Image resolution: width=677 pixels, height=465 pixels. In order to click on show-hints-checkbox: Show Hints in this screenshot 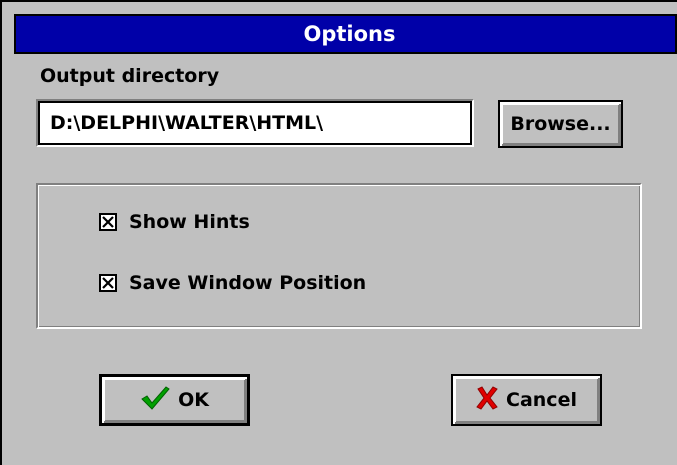, I will do `click(174, 222)`.